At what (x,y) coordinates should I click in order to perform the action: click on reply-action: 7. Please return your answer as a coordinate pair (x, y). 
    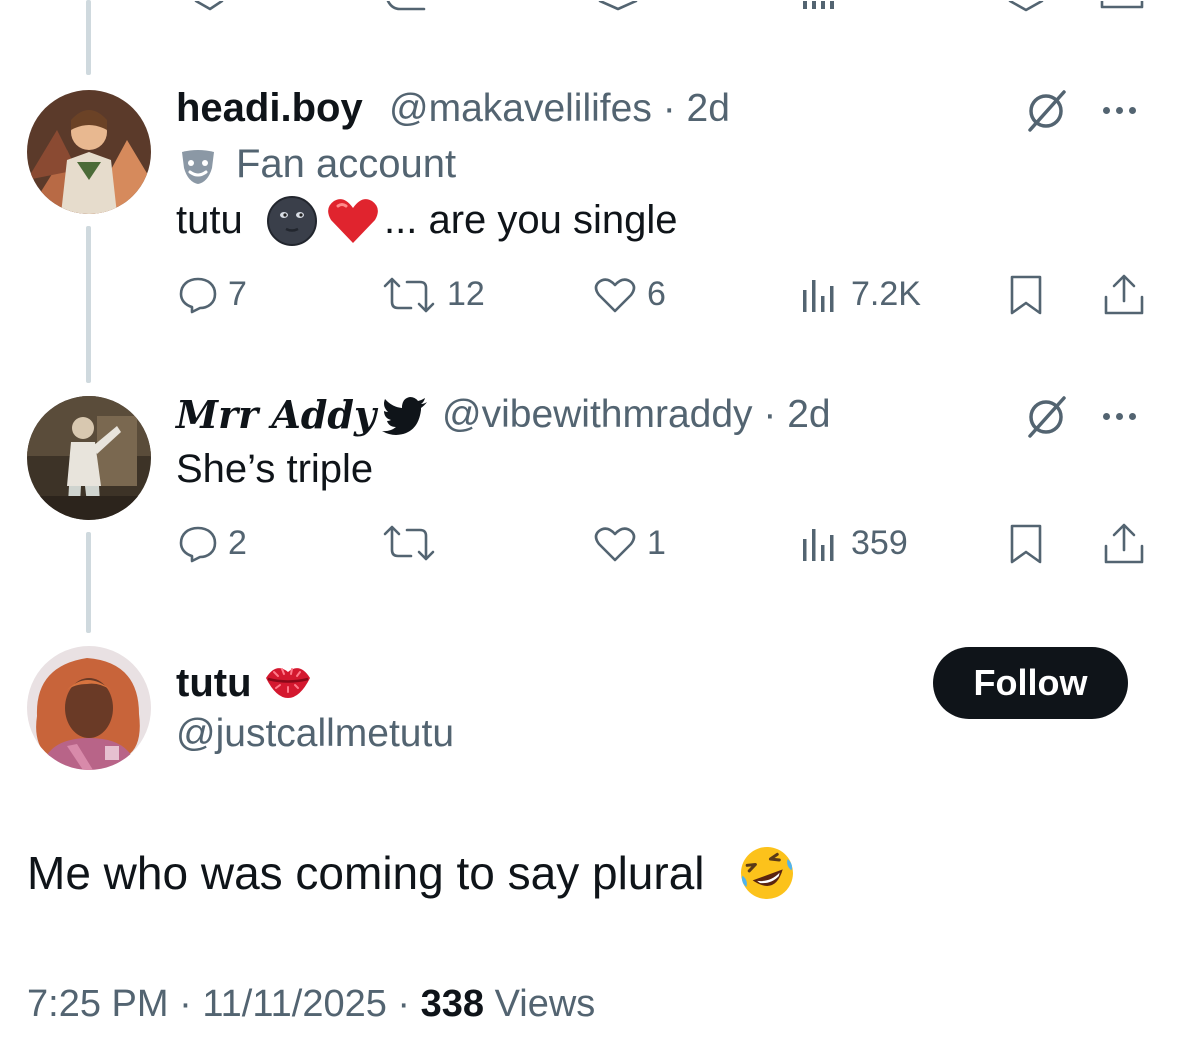
    Looking at the image, I should click on (212, 294).